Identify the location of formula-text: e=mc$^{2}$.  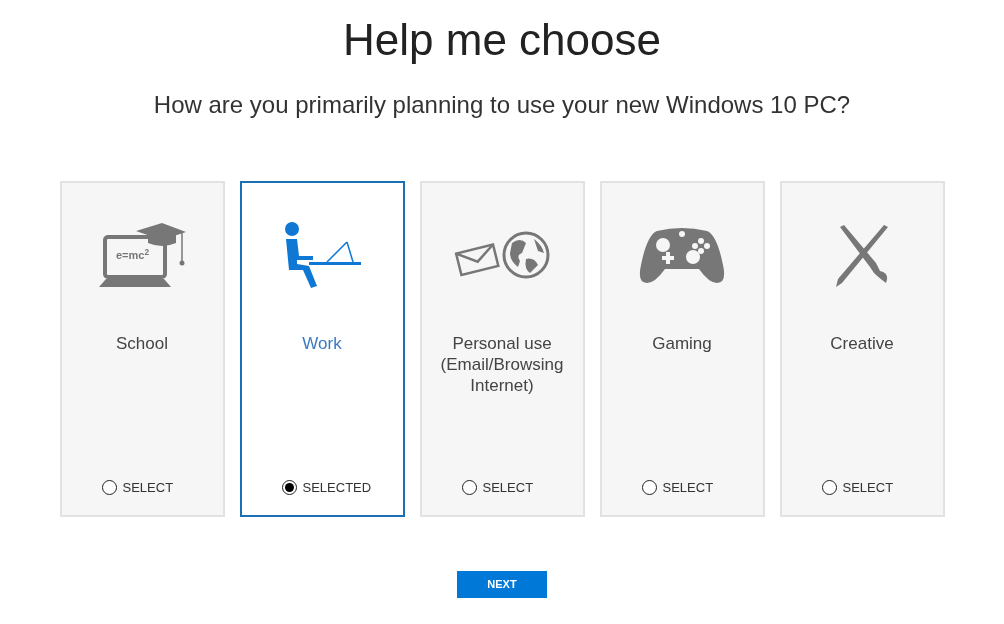
(133, 255).